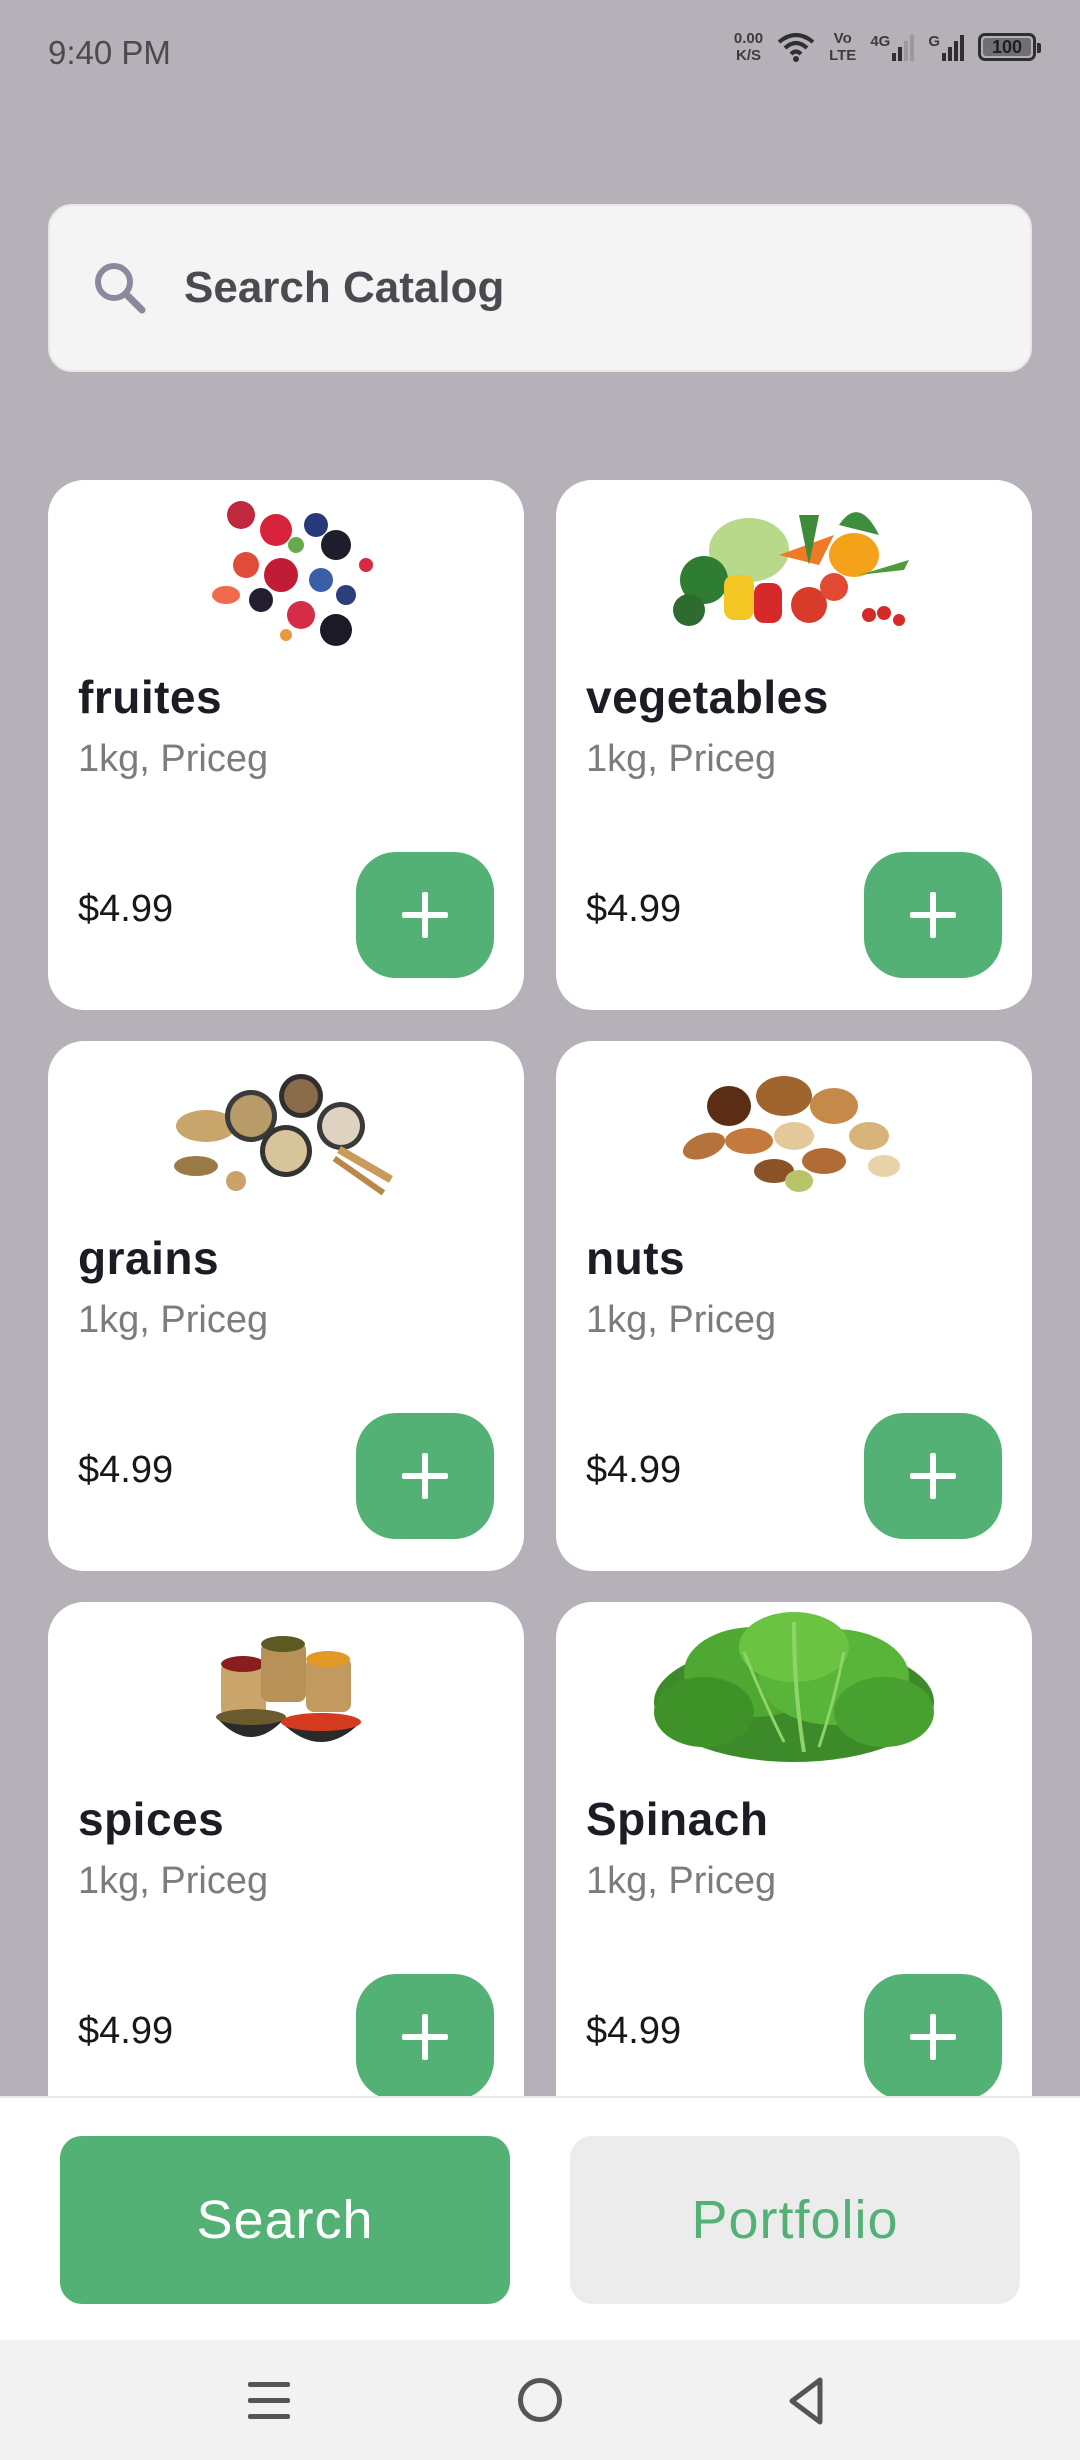 This screenshot has height=2460, width=1080. What do you see at coordinates (286, 745) in the screenshot?
I see `product-card: fruites 1kg, Priceg $4.99` at bounding box center [286, 745].